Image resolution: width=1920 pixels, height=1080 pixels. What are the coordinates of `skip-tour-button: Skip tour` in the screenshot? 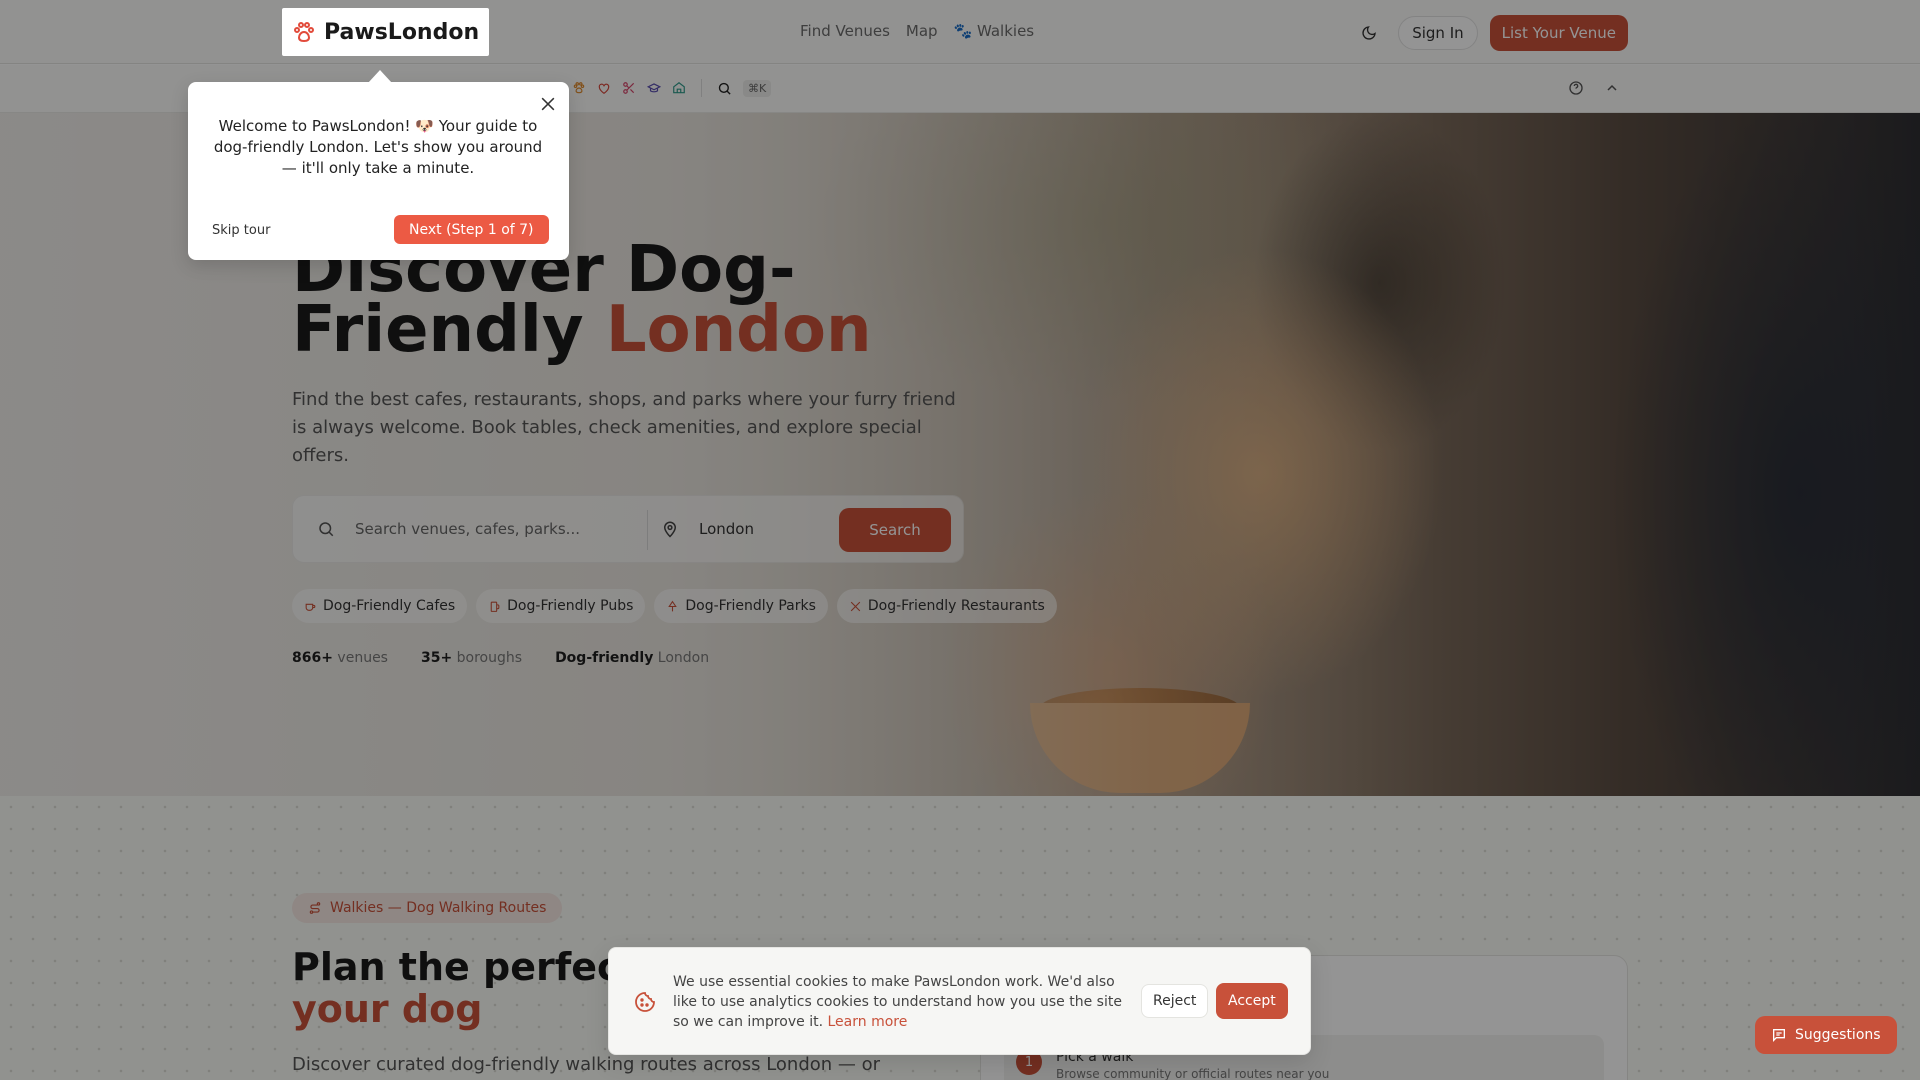 It's located at (241, 230).